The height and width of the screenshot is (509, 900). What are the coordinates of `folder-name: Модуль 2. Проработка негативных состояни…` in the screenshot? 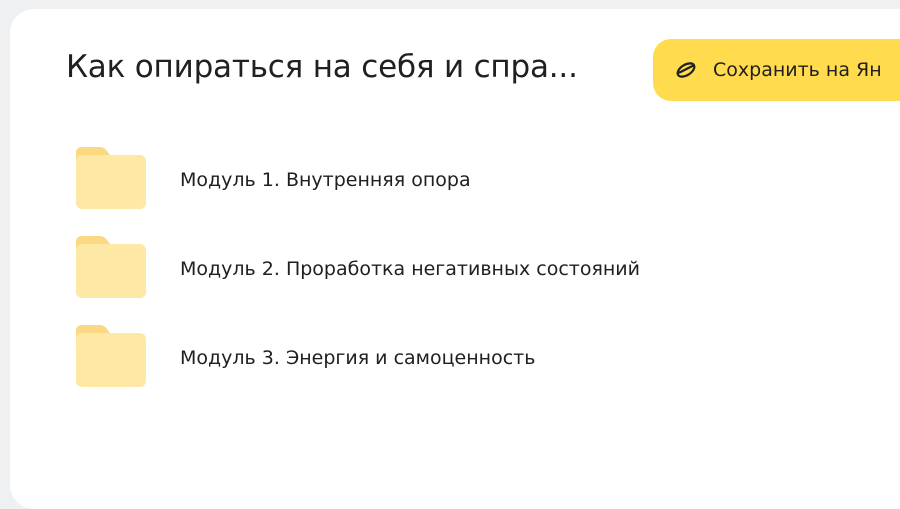 It's located at (410, 269).